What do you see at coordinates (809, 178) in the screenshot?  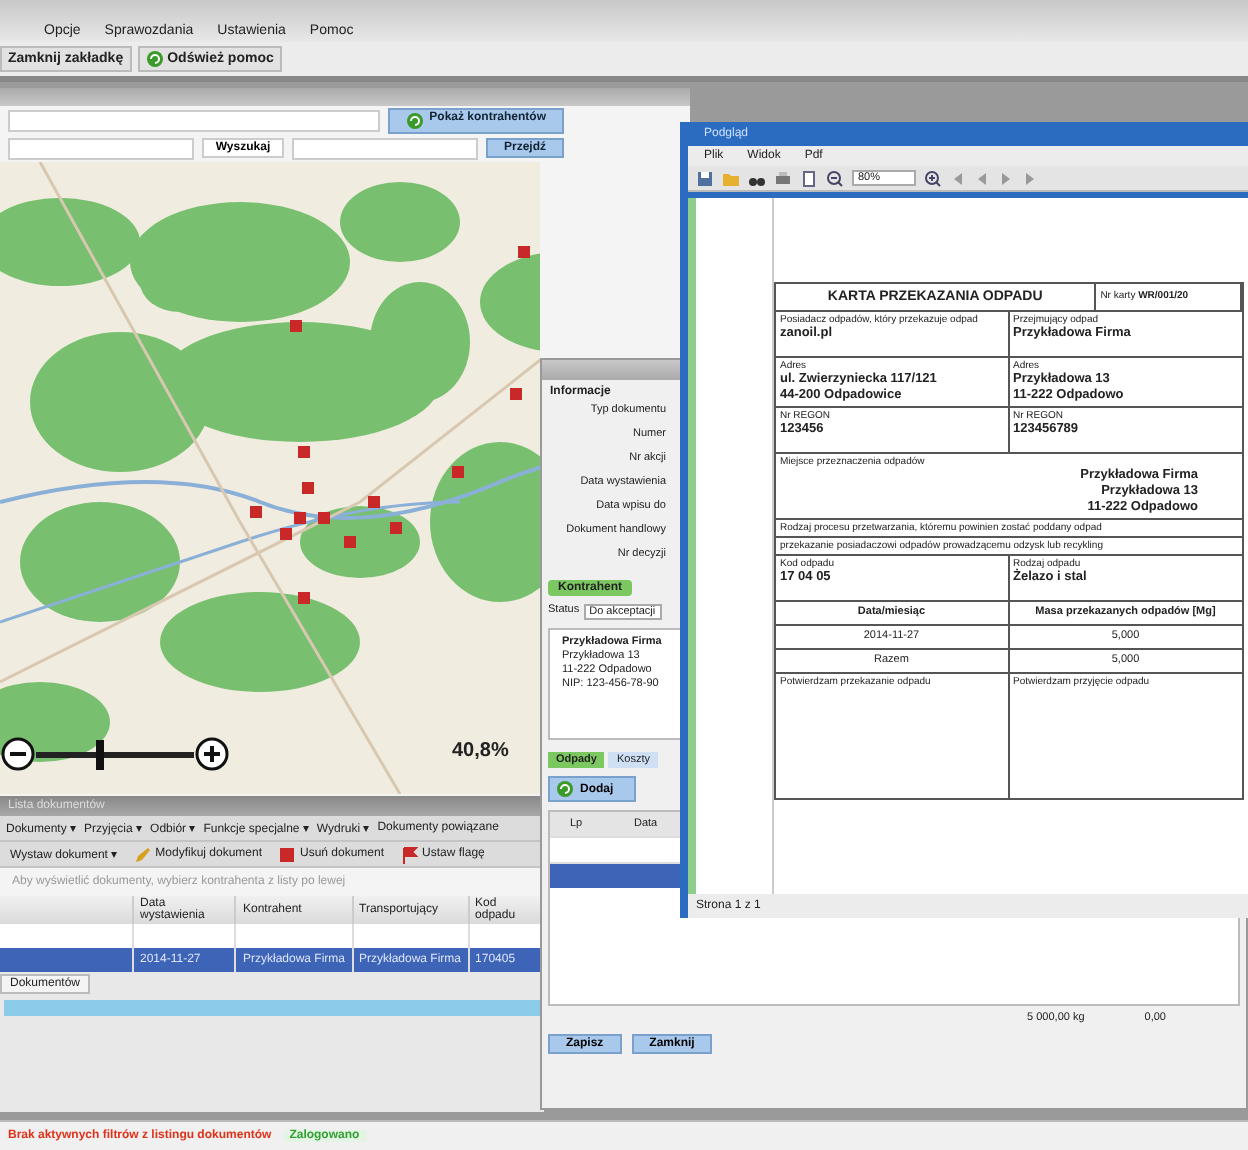 I see `page-icon` at bounding box center [809, 178].